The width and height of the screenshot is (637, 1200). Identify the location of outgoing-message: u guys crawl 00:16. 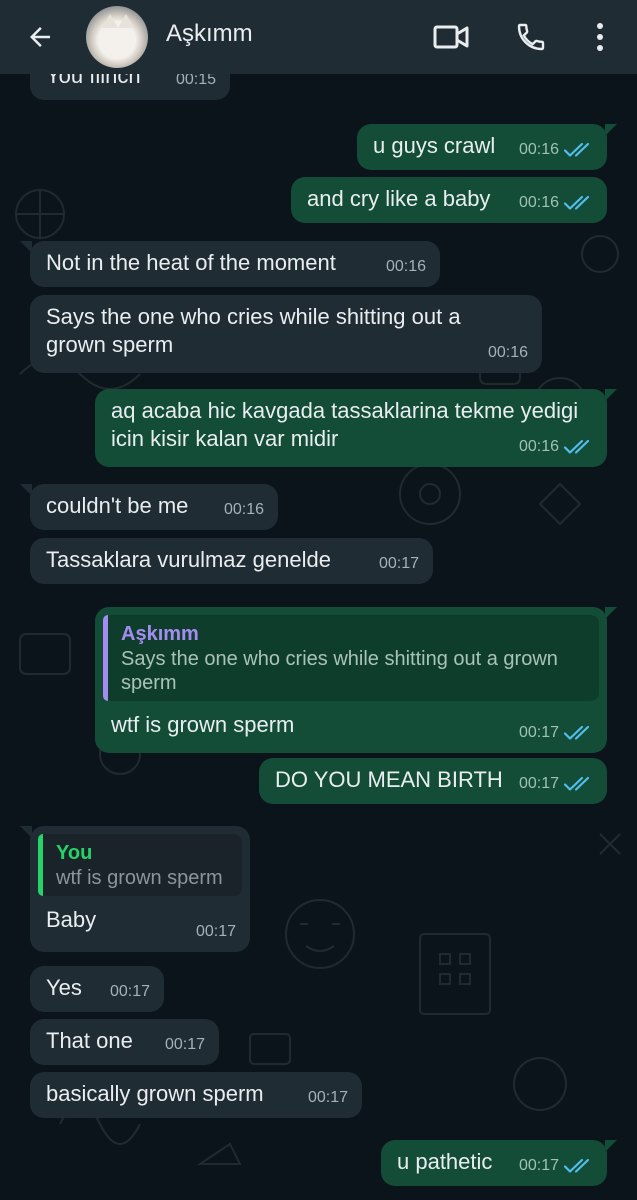
(487, 147).